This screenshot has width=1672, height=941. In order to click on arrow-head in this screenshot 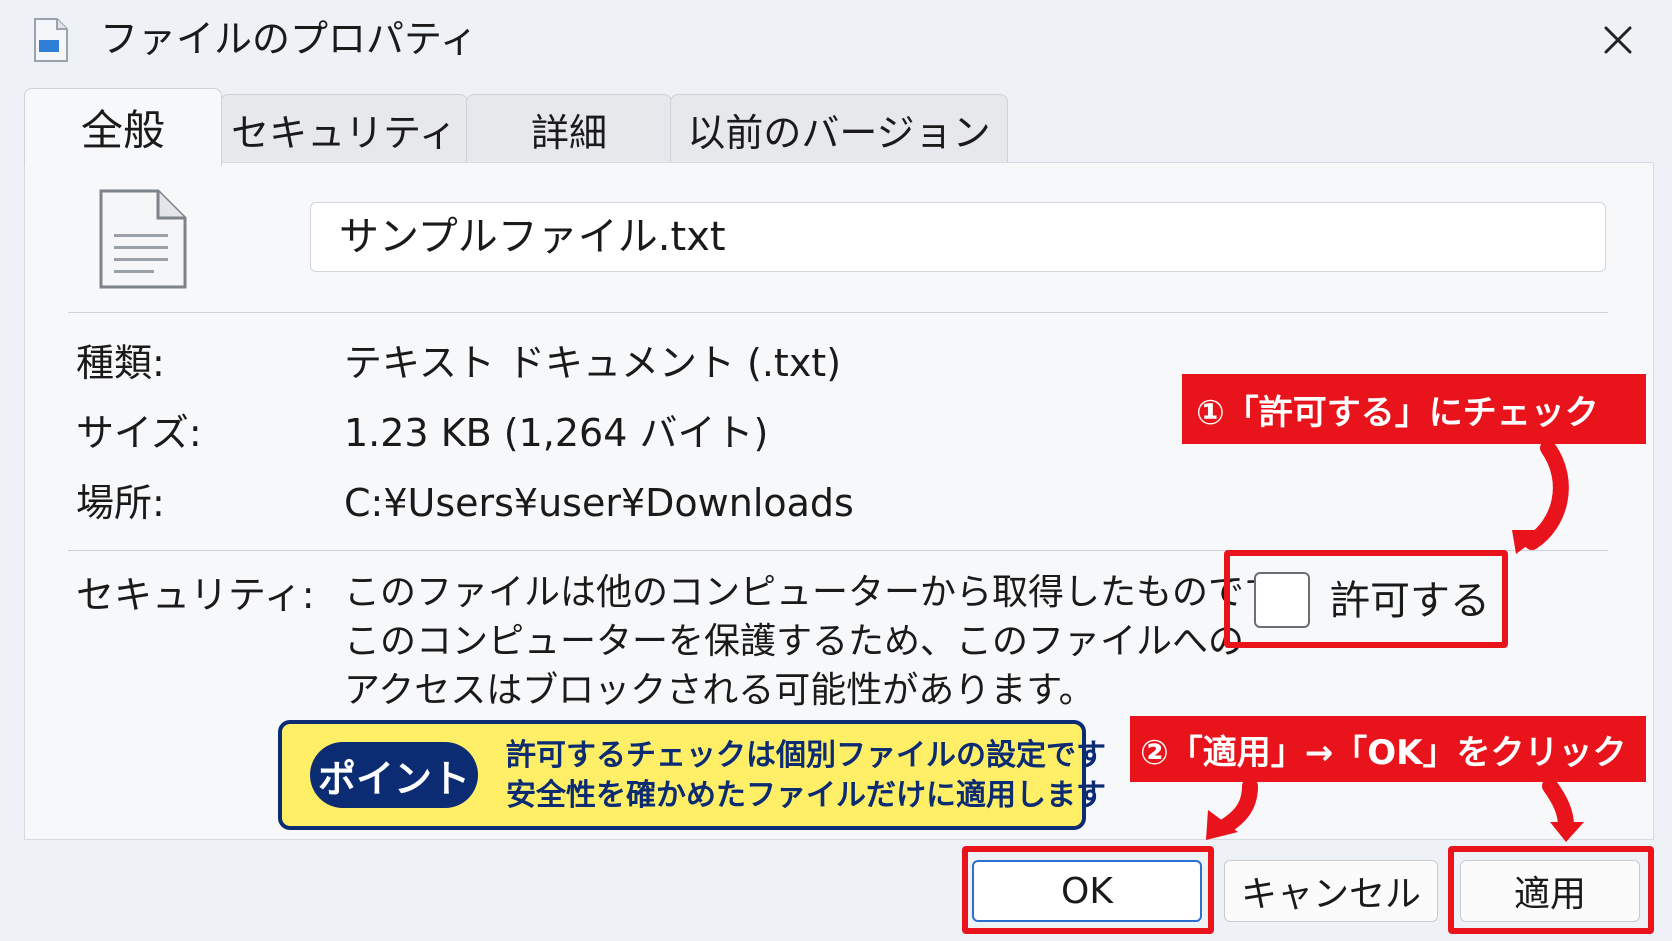, I will do `click(1567, 832)`.